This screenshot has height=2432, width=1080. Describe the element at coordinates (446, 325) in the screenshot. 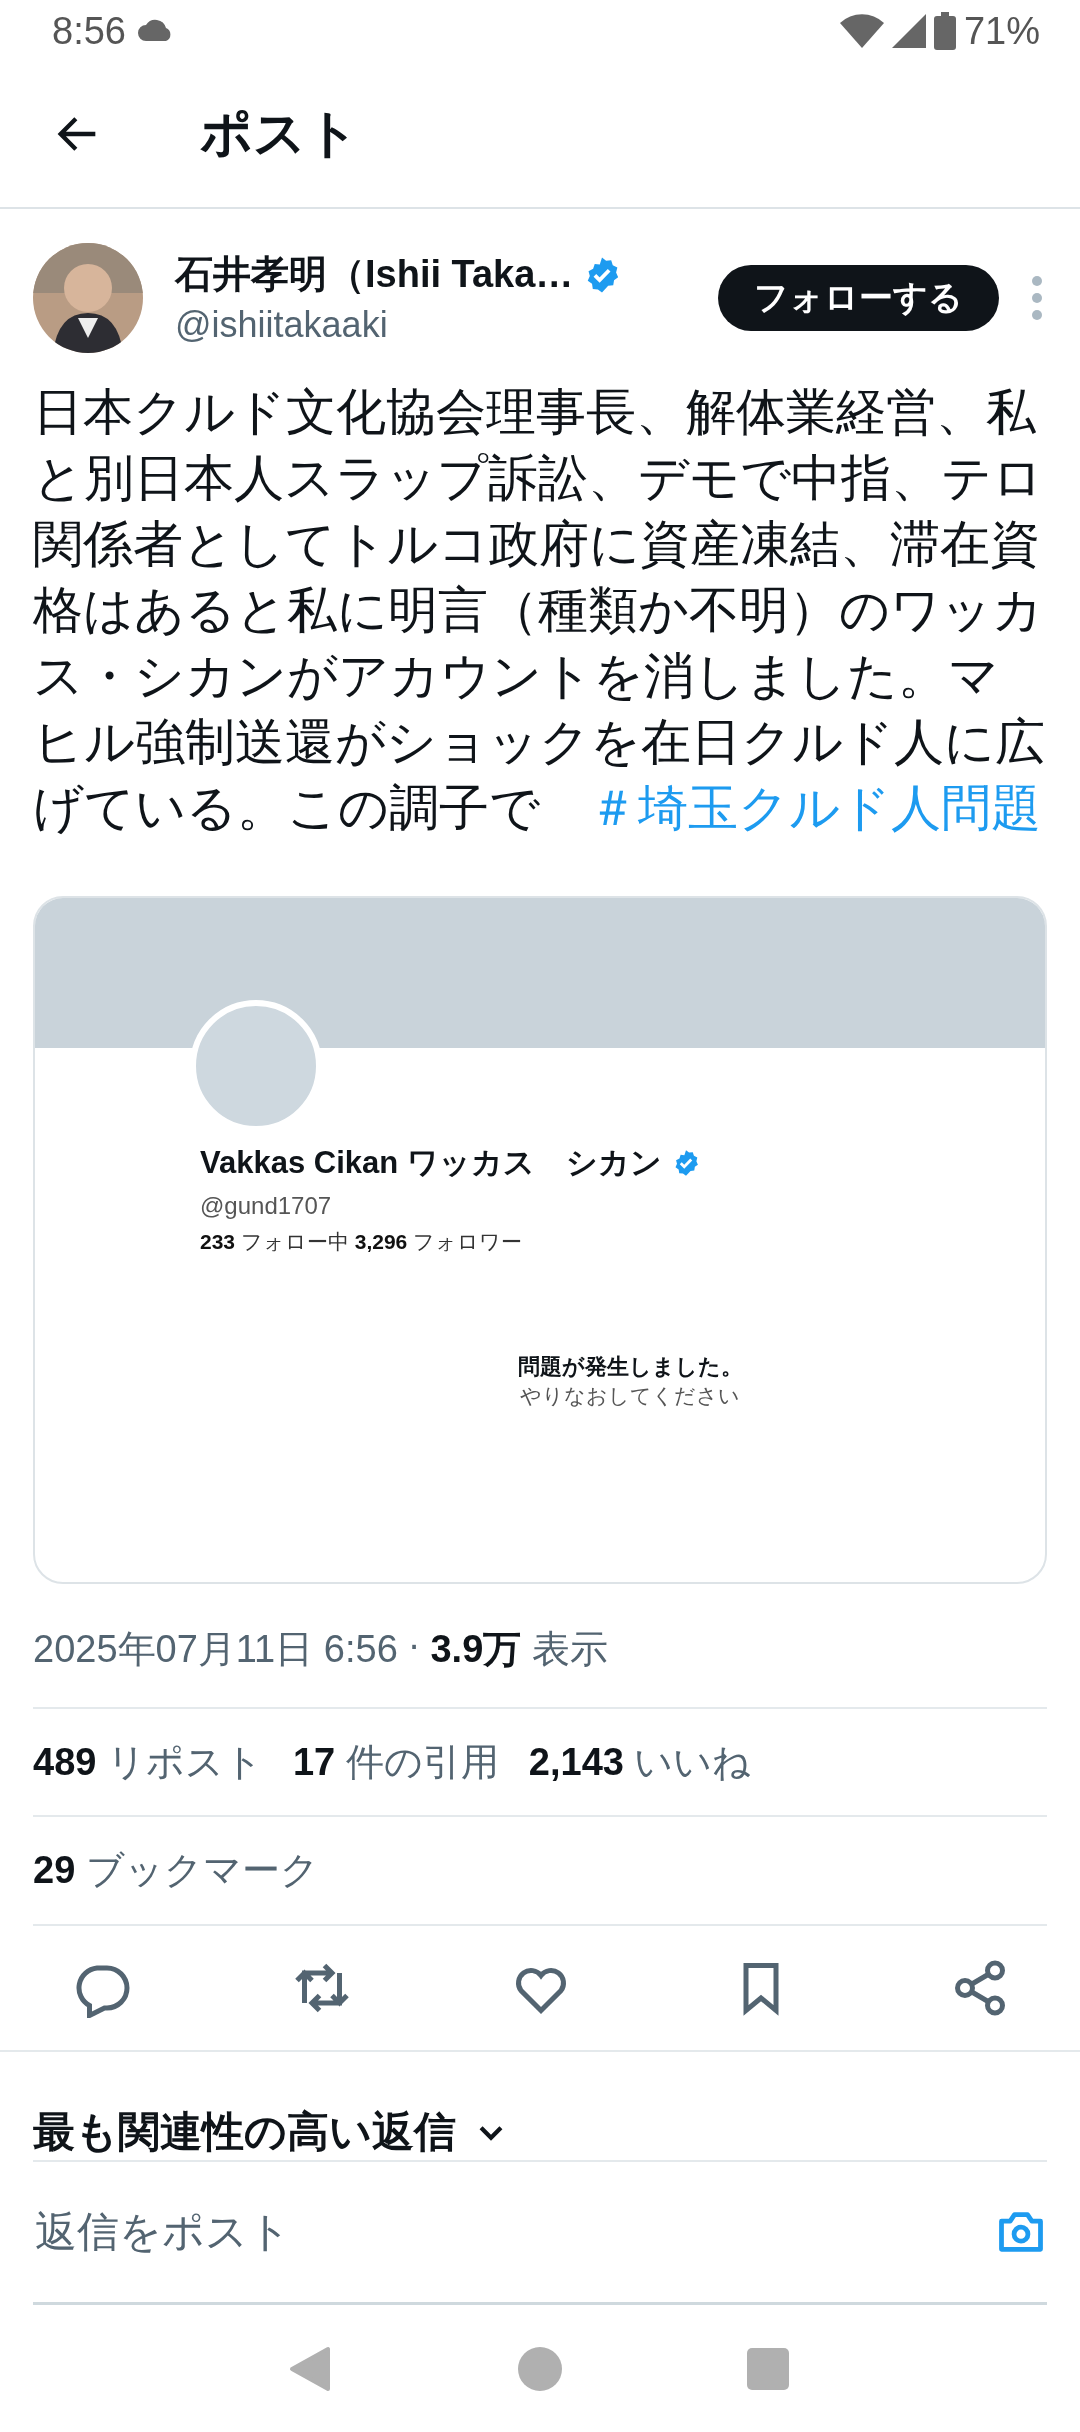

I see `author-handle: @ishiitakaaki` at that location.